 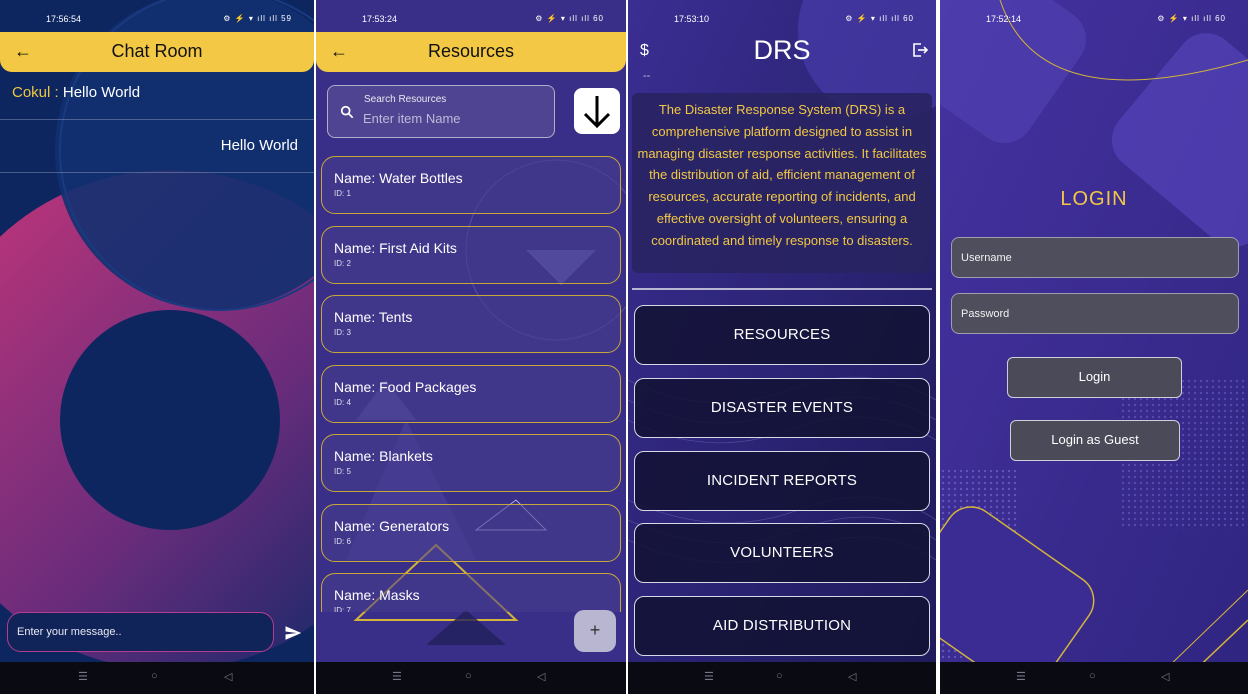 What do you see at coordinates (392, 525) in the screenshot?
I see `resource-name: Name: Generators` at bounding box center [392, 525].